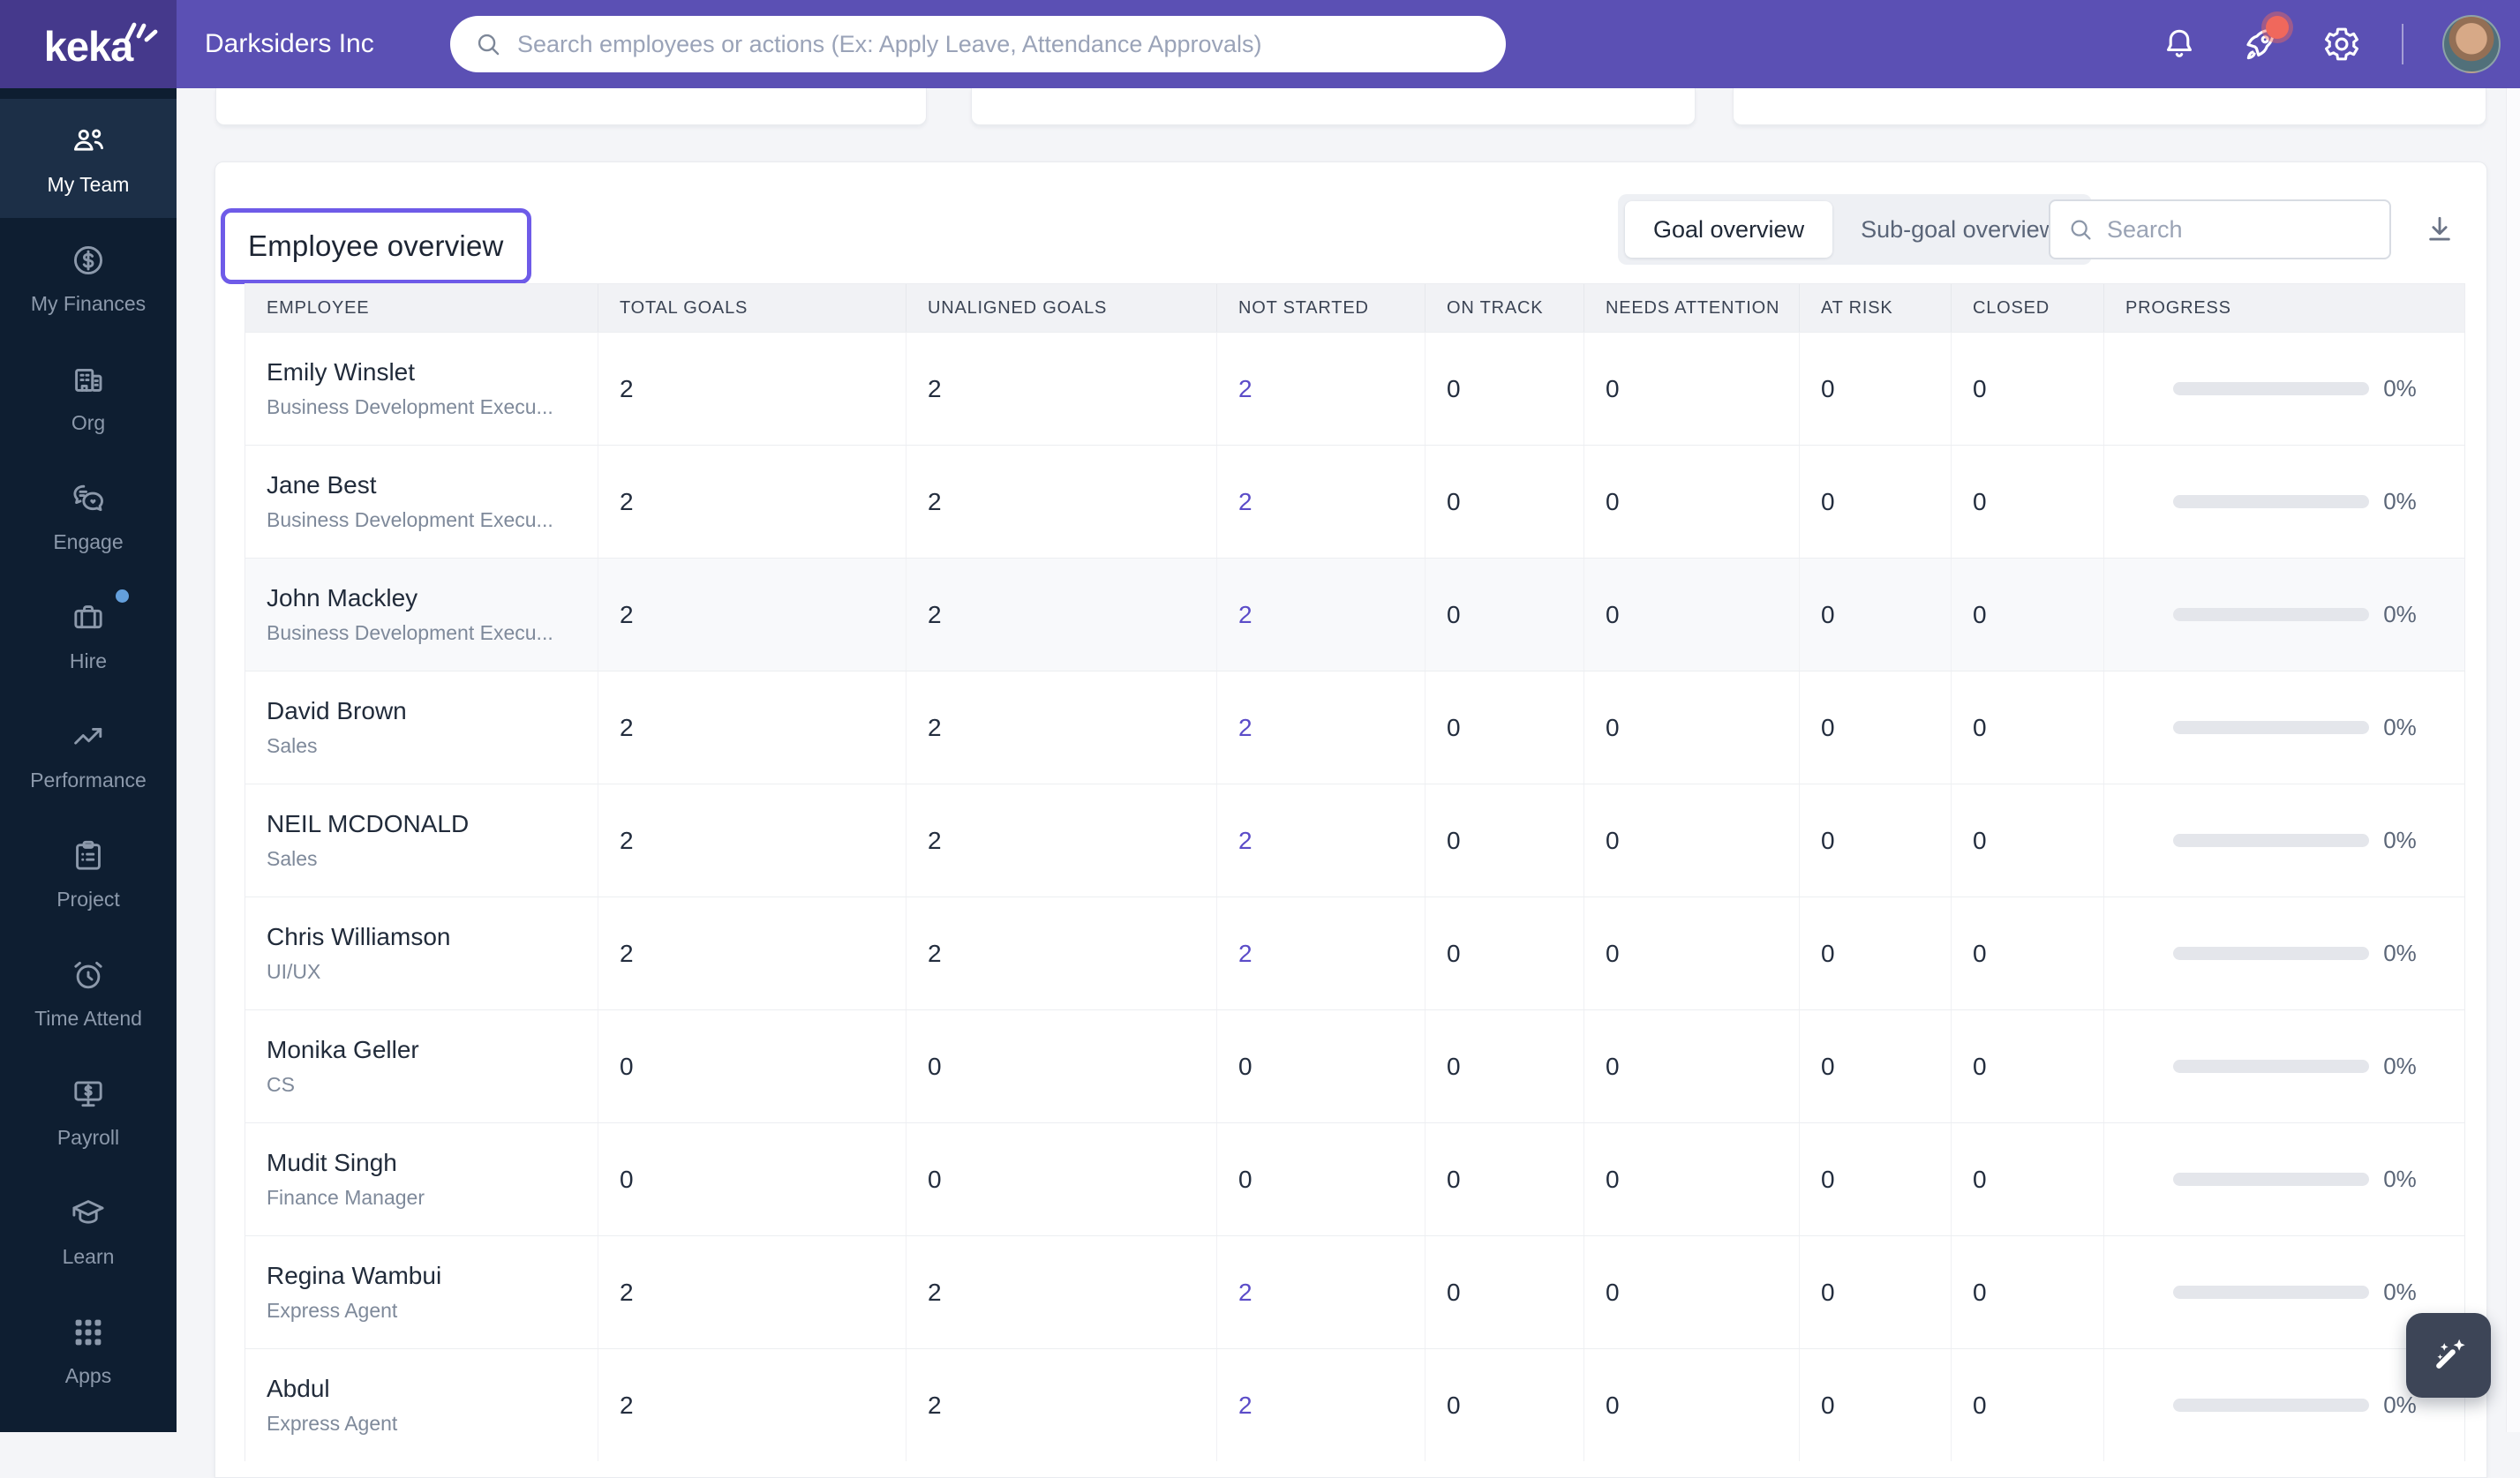  I want to click on employee-name: Jane Best, so click(322, 485).